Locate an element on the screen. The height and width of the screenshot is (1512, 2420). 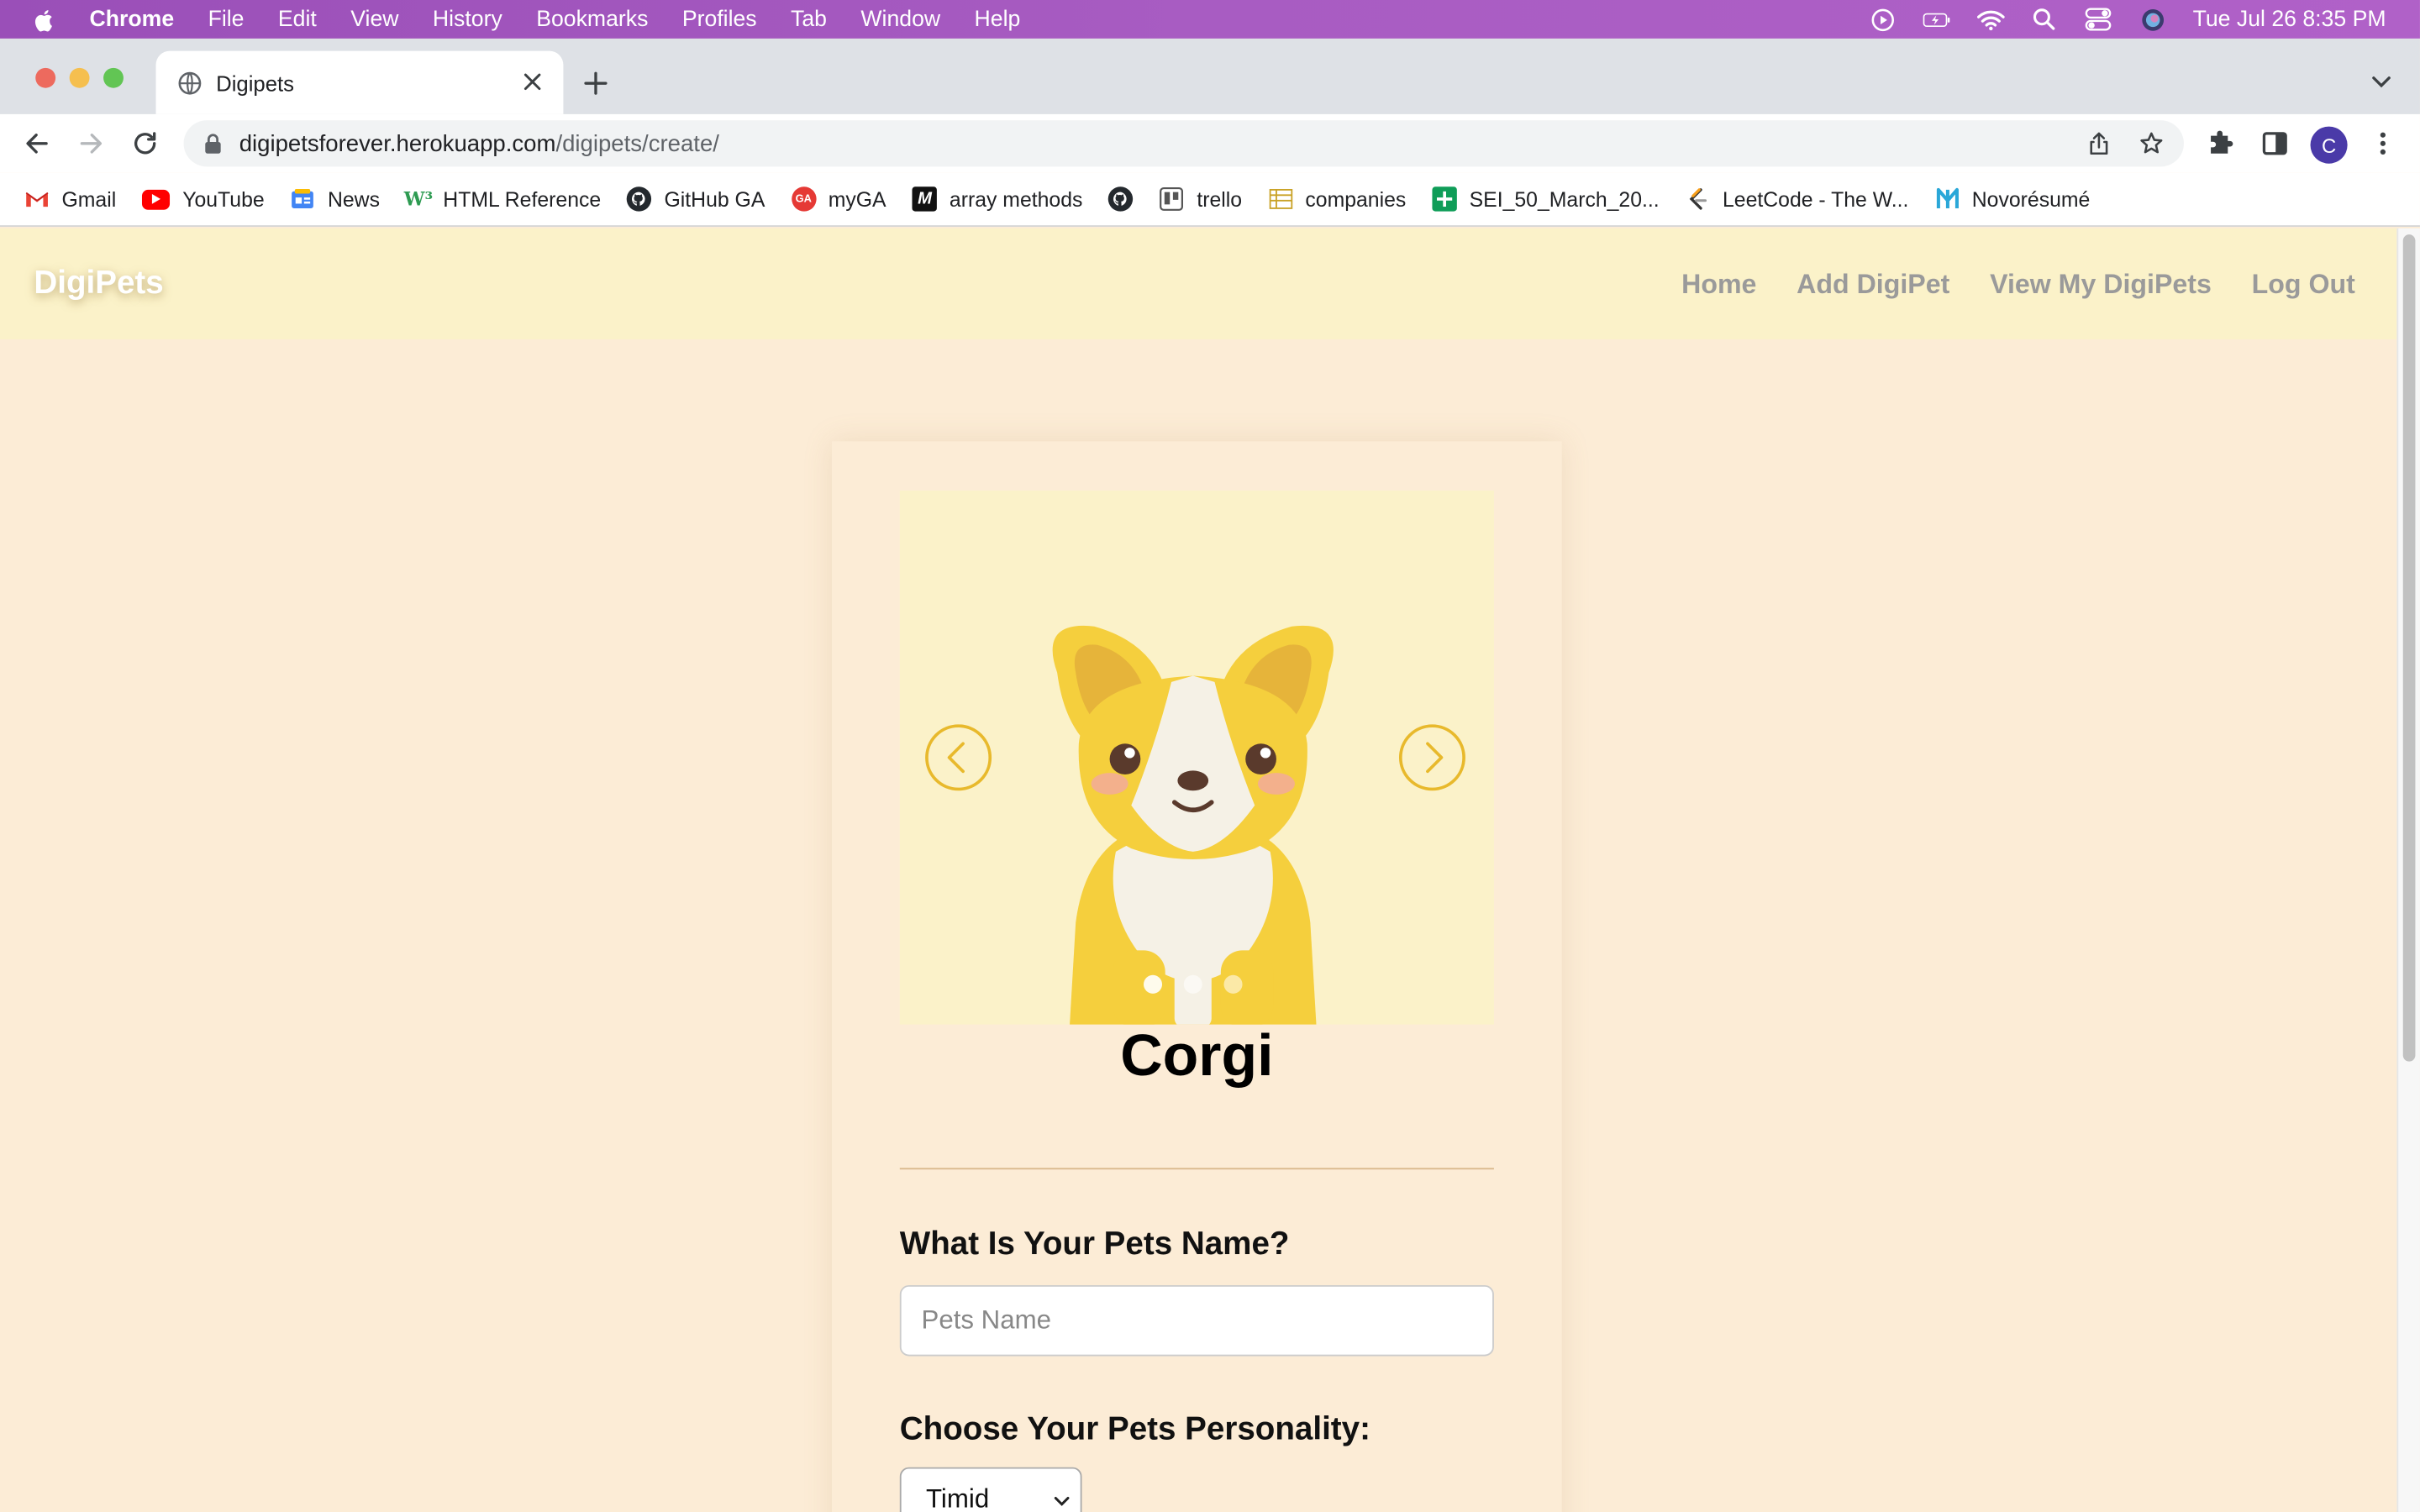
tab-search-chevron-icon is located at coordinates (2381, 81).